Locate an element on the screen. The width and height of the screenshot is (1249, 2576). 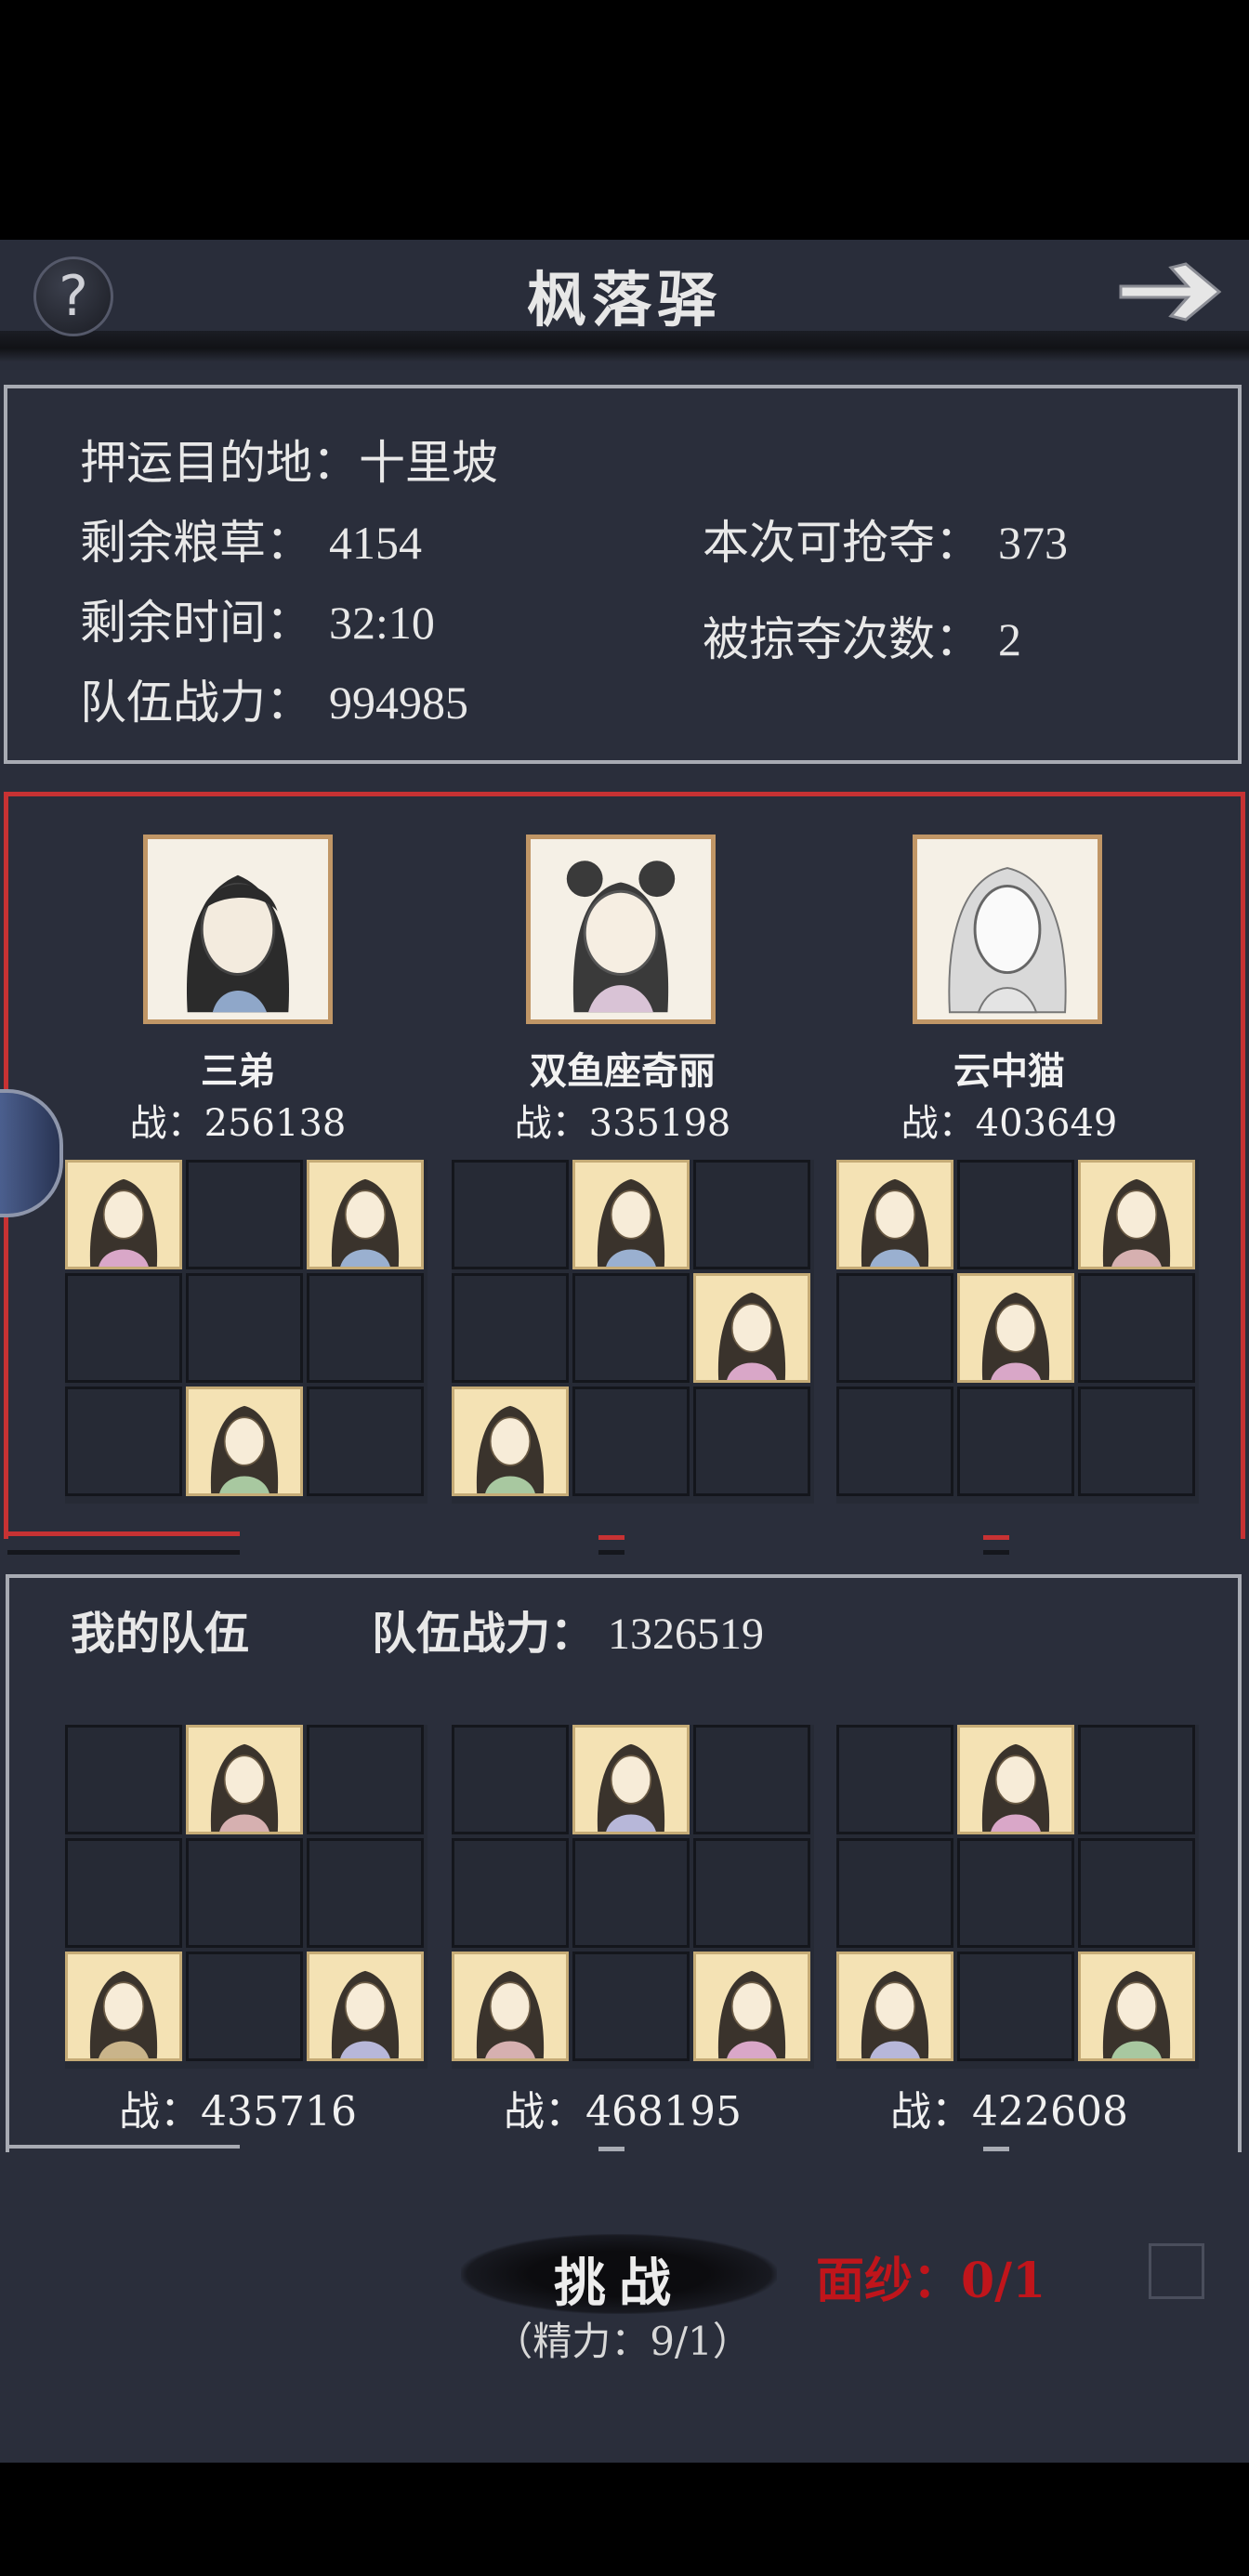
remaining-time-label: 剩余时间： is located at coordinates (196, 623).